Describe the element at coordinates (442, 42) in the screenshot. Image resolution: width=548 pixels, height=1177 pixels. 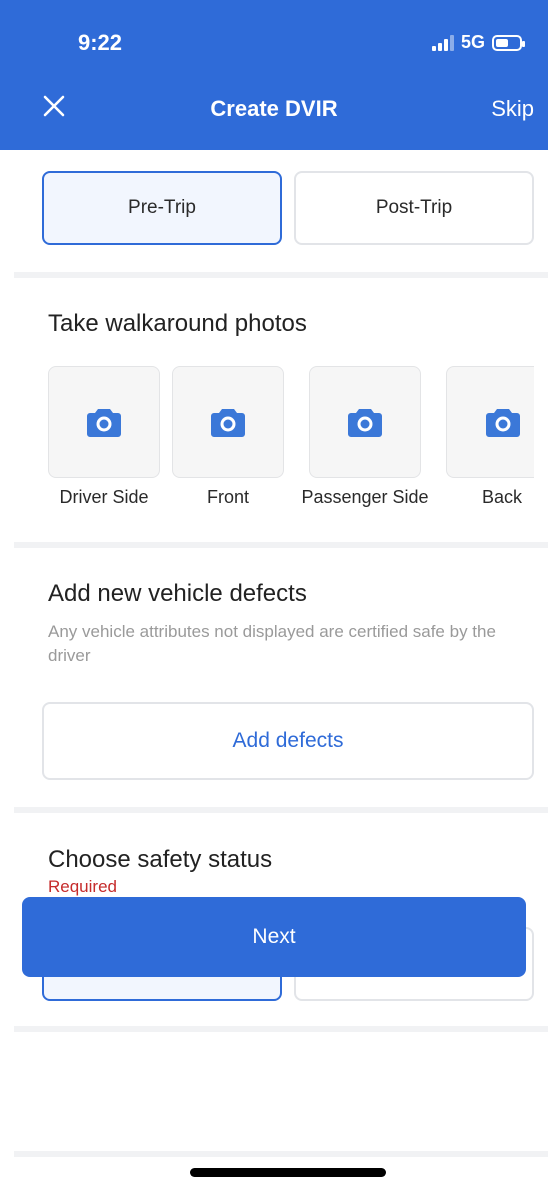
I see `signal-icon` at that location.